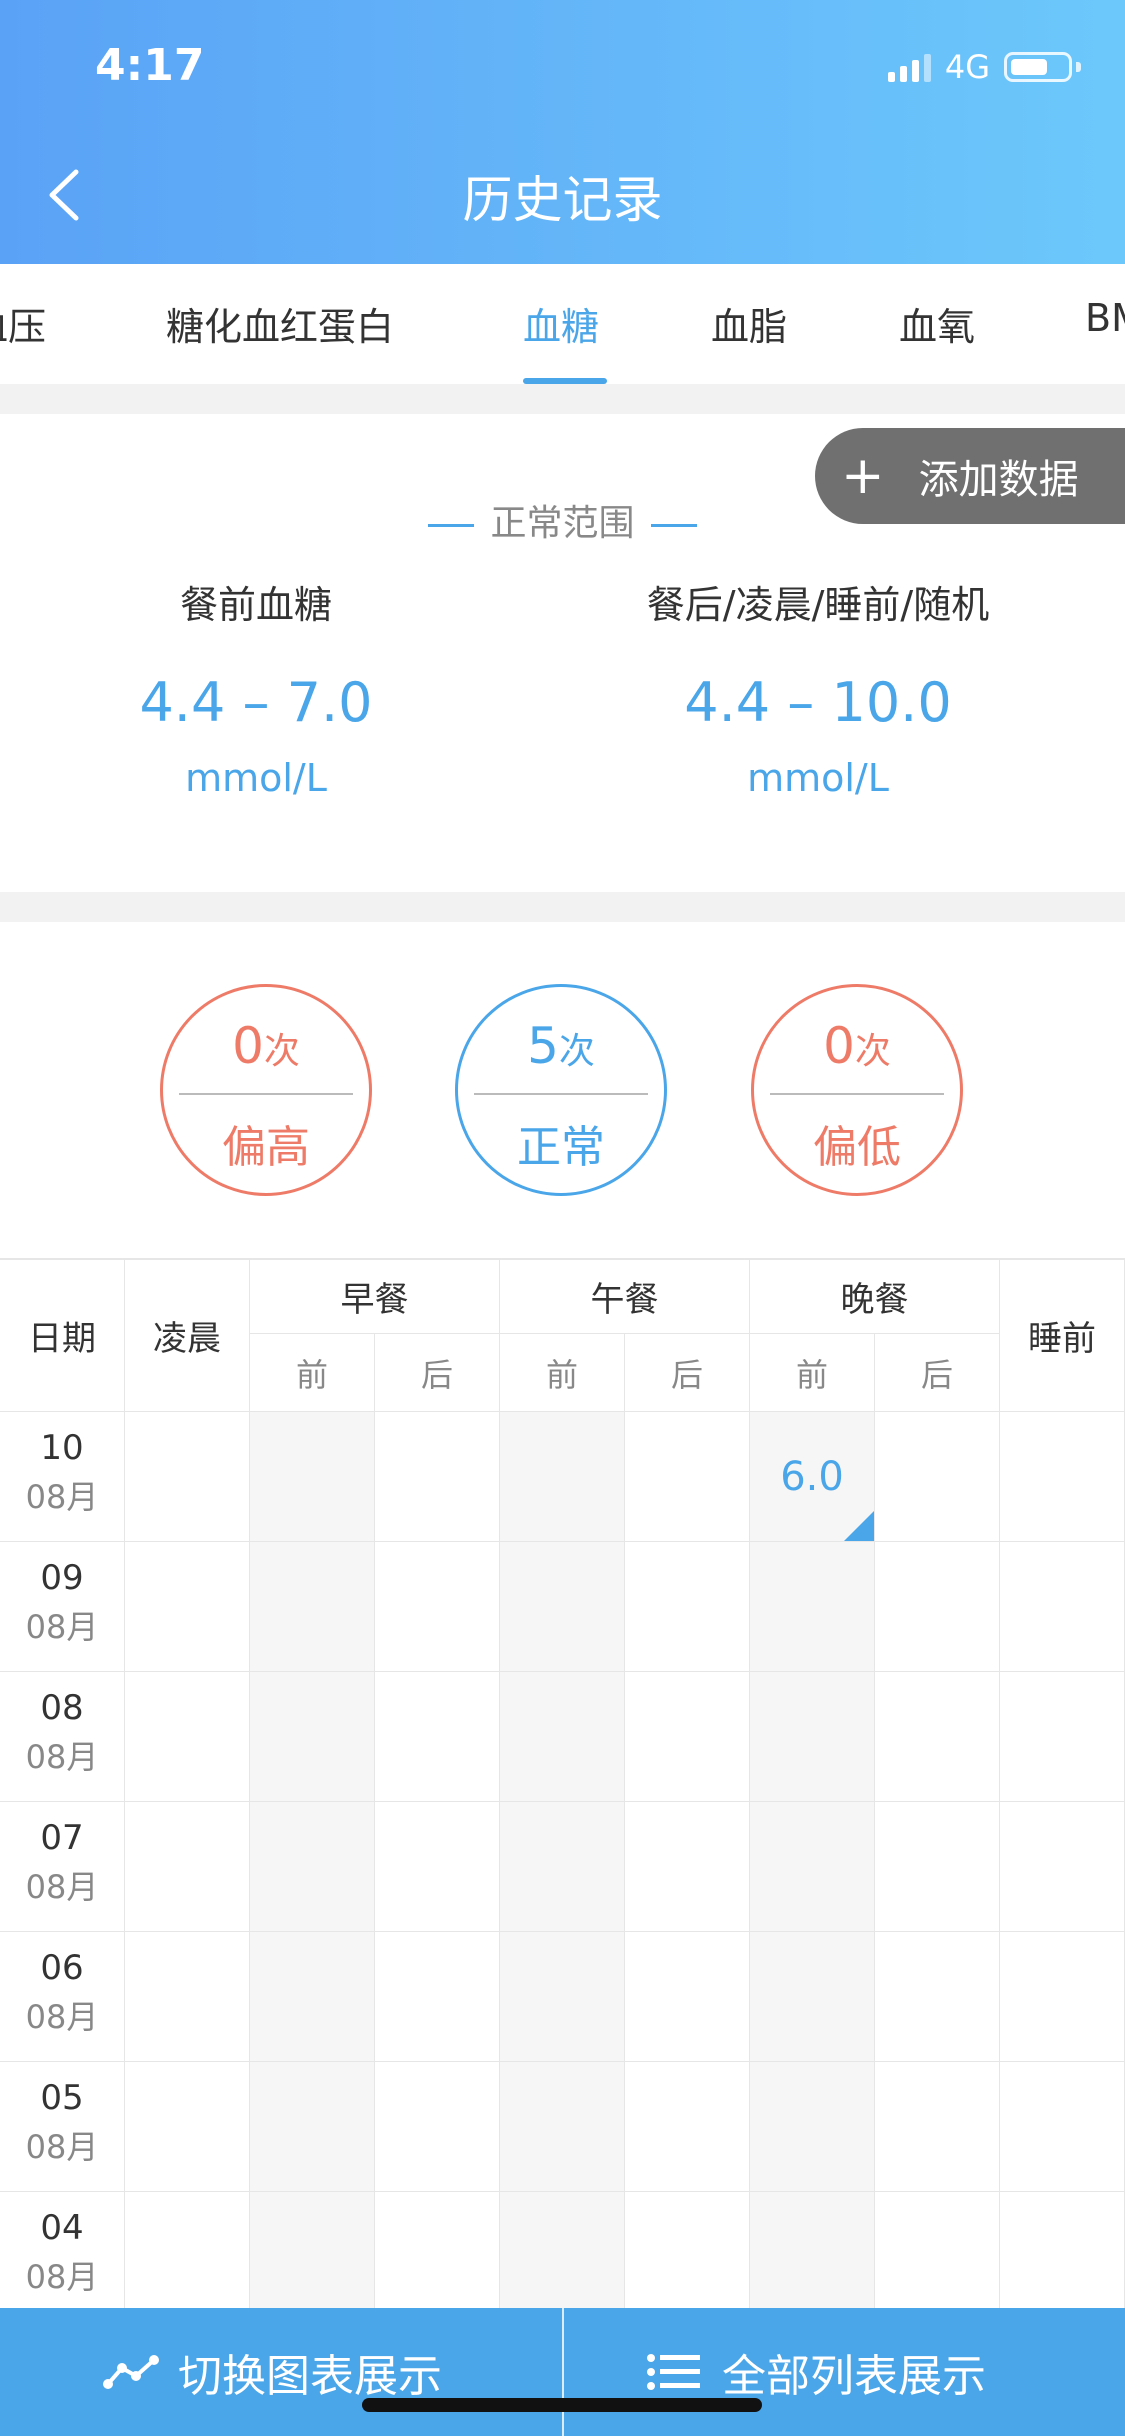 The height and width of the screenshot is (2436, 1125). I want to click on low-count-circle: 0次 偏低, so click(857, 1090).